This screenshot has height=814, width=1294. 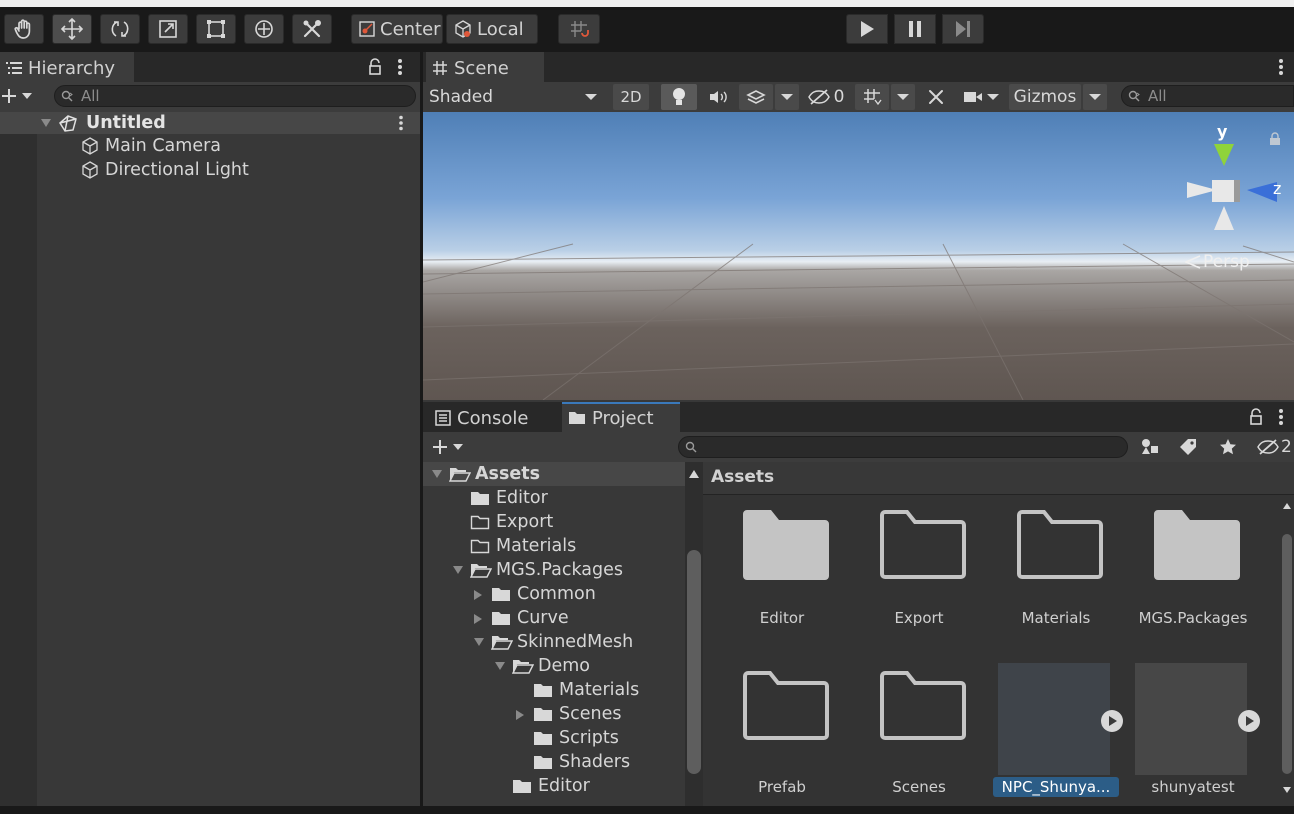 What do you see at coordinates (554, 642) in the screenshot?
I see `project-tree-item: SkinnedMesh` at bounding box center [554, 642].